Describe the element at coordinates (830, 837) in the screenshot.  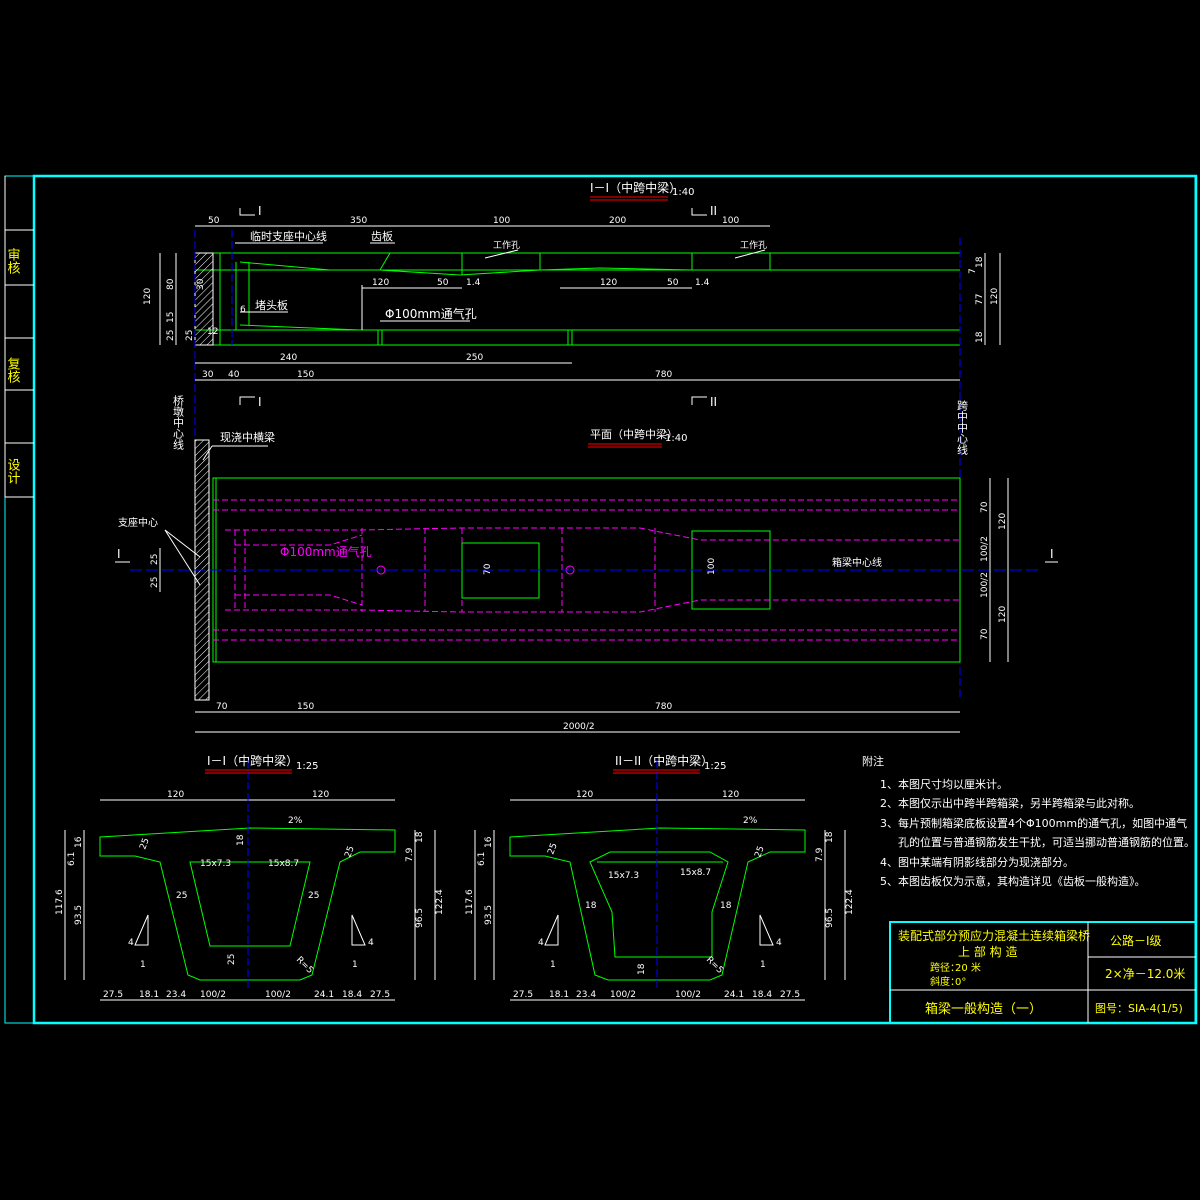
I see `s2-right-18: 18` at that location.